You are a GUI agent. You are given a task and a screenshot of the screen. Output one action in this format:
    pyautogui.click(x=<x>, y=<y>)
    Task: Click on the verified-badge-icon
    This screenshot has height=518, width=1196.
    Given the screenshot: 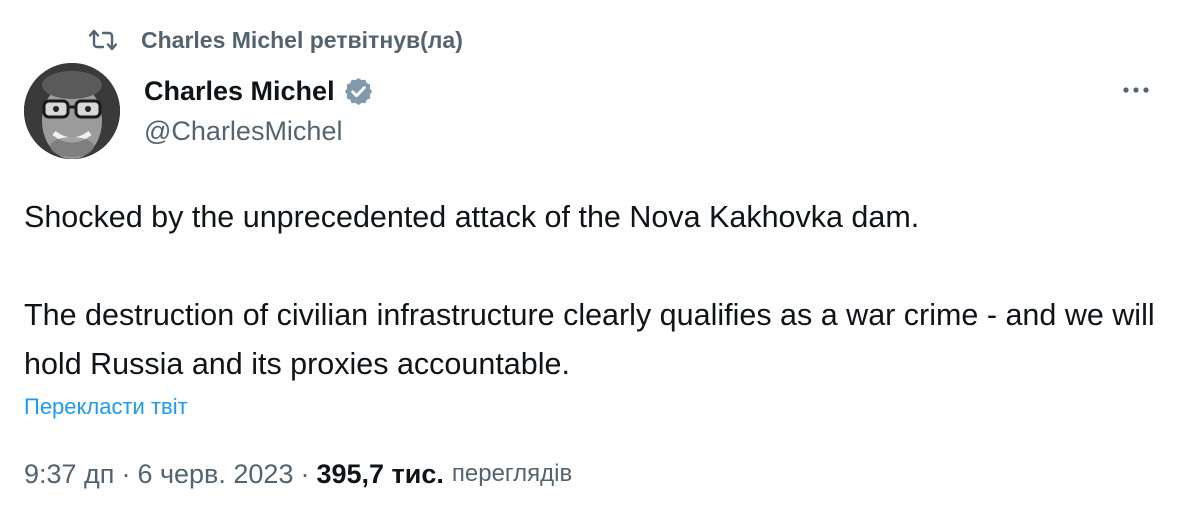 What is the action you would take?
    pyautogui.click(x=358, y=91)
    